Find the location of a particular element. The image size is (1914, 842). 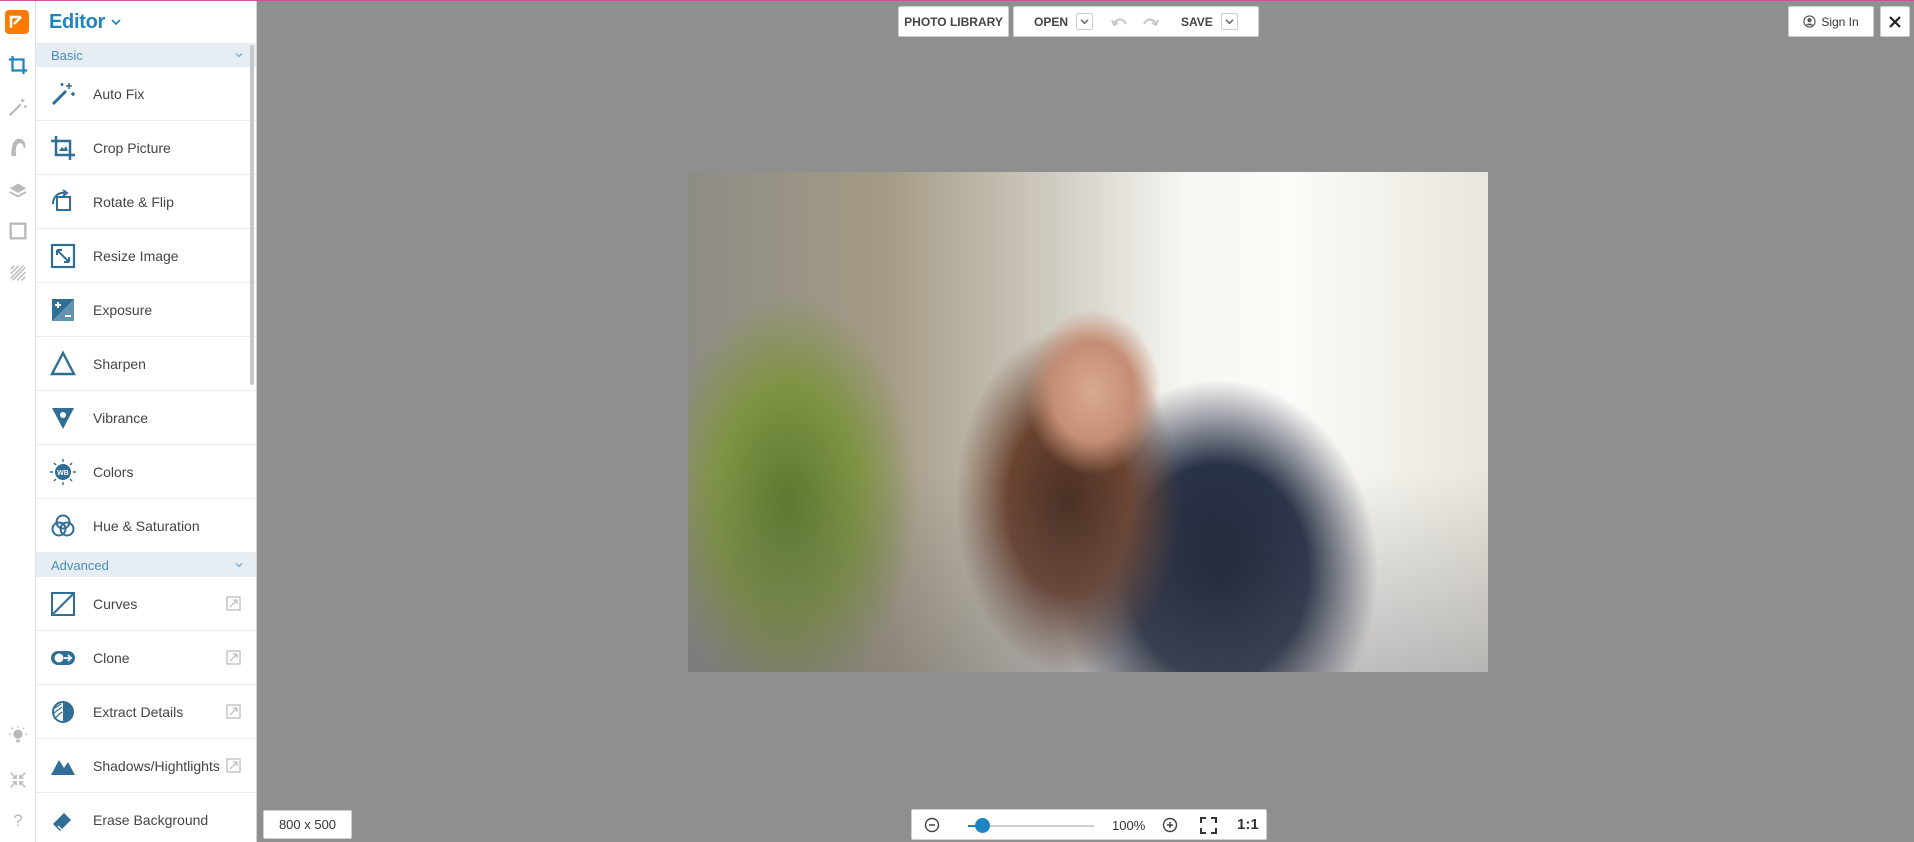

save-button: SAVE is located at coordinates (1197, 22).